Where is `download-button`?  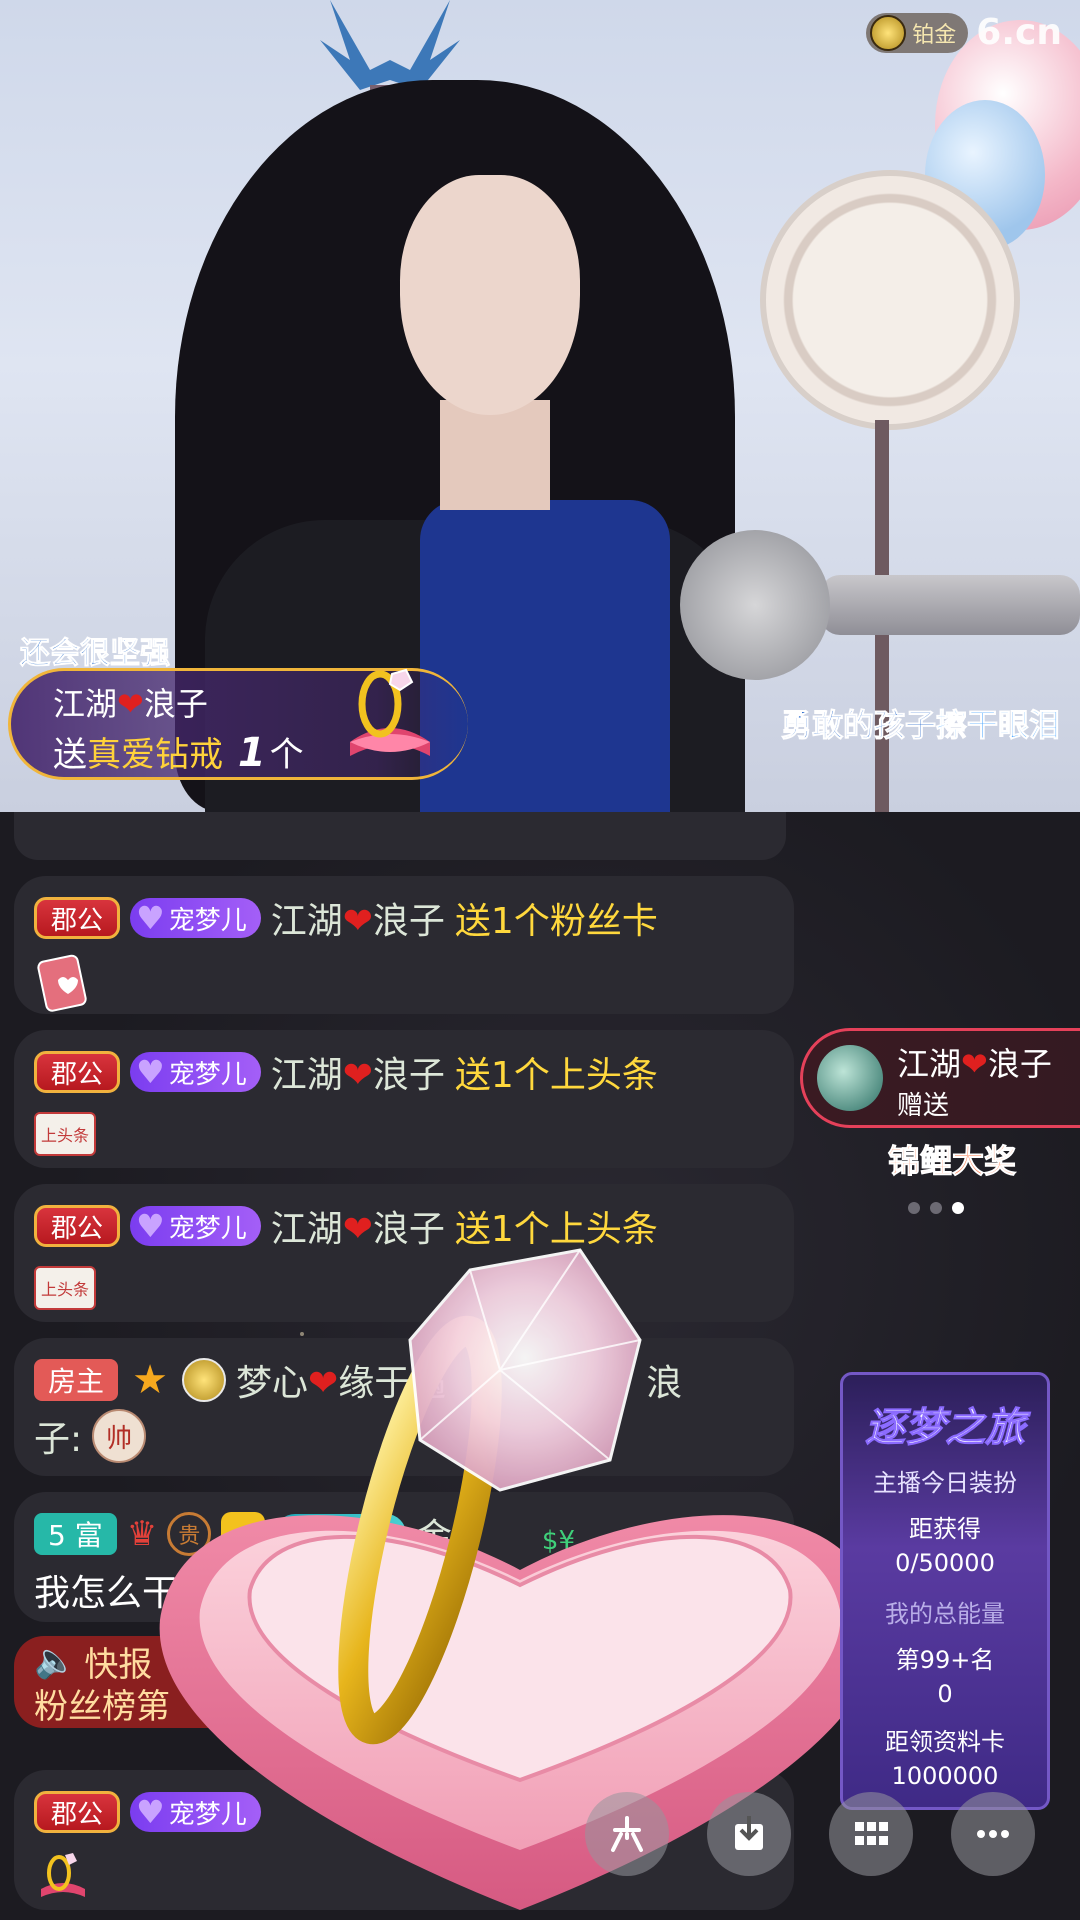 download-button is located at coordinates (749, 1834).